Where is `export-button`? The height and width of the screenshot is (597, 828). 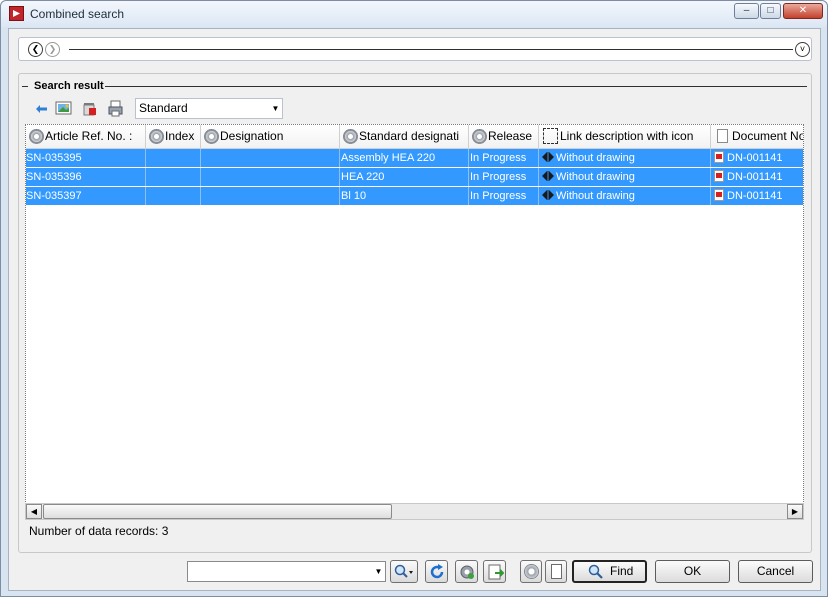
export-button is located at coordinates (494, 571).